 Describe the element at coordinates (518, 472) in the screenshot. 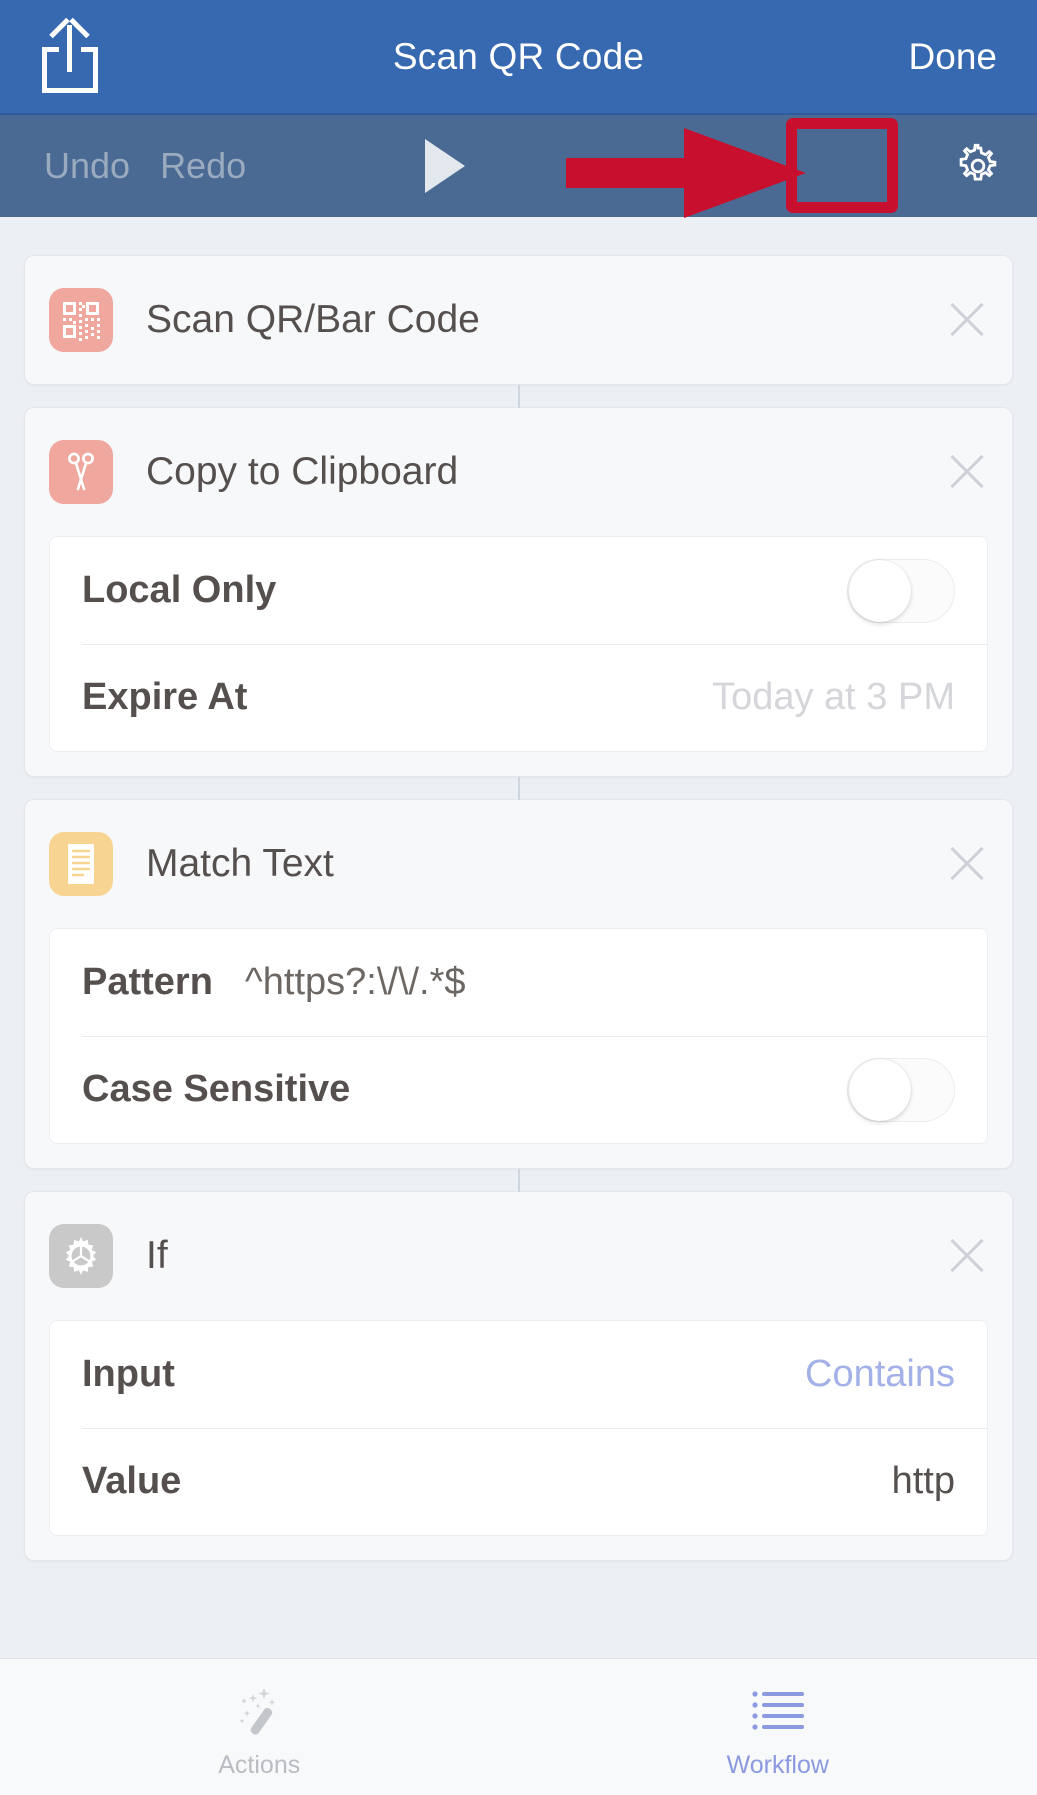

I see `action-card-header: Copy to Clipboard` at that location.